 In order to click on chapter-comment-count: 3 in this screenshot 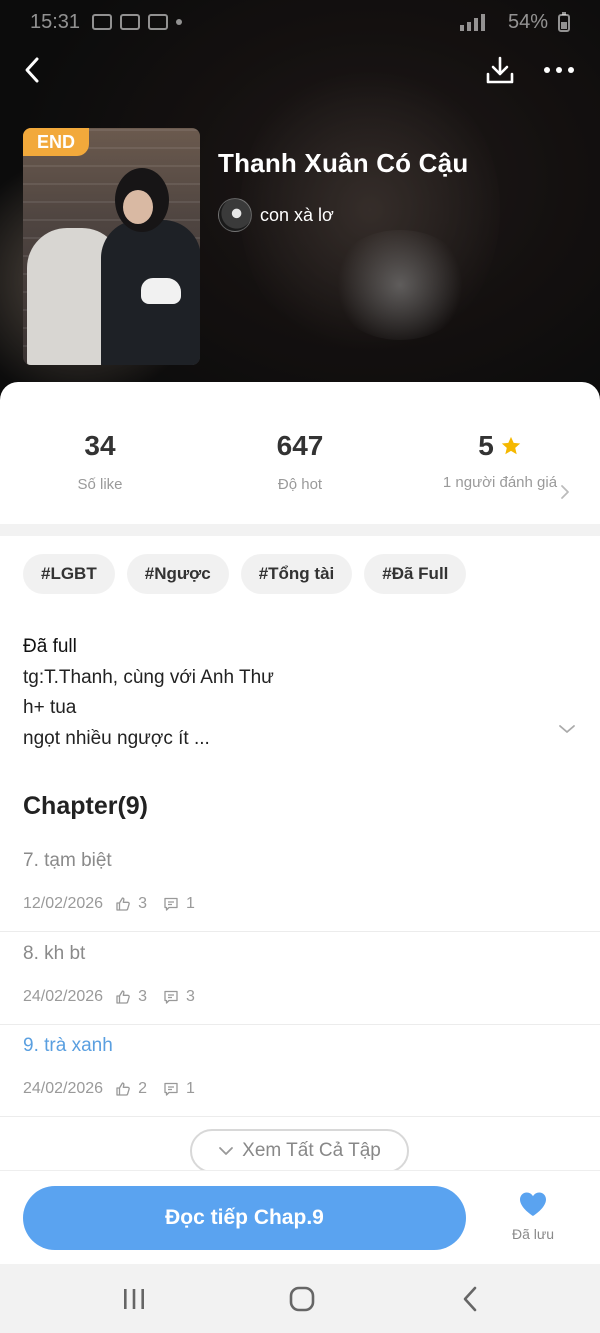, I will do `click(190, 996)`.